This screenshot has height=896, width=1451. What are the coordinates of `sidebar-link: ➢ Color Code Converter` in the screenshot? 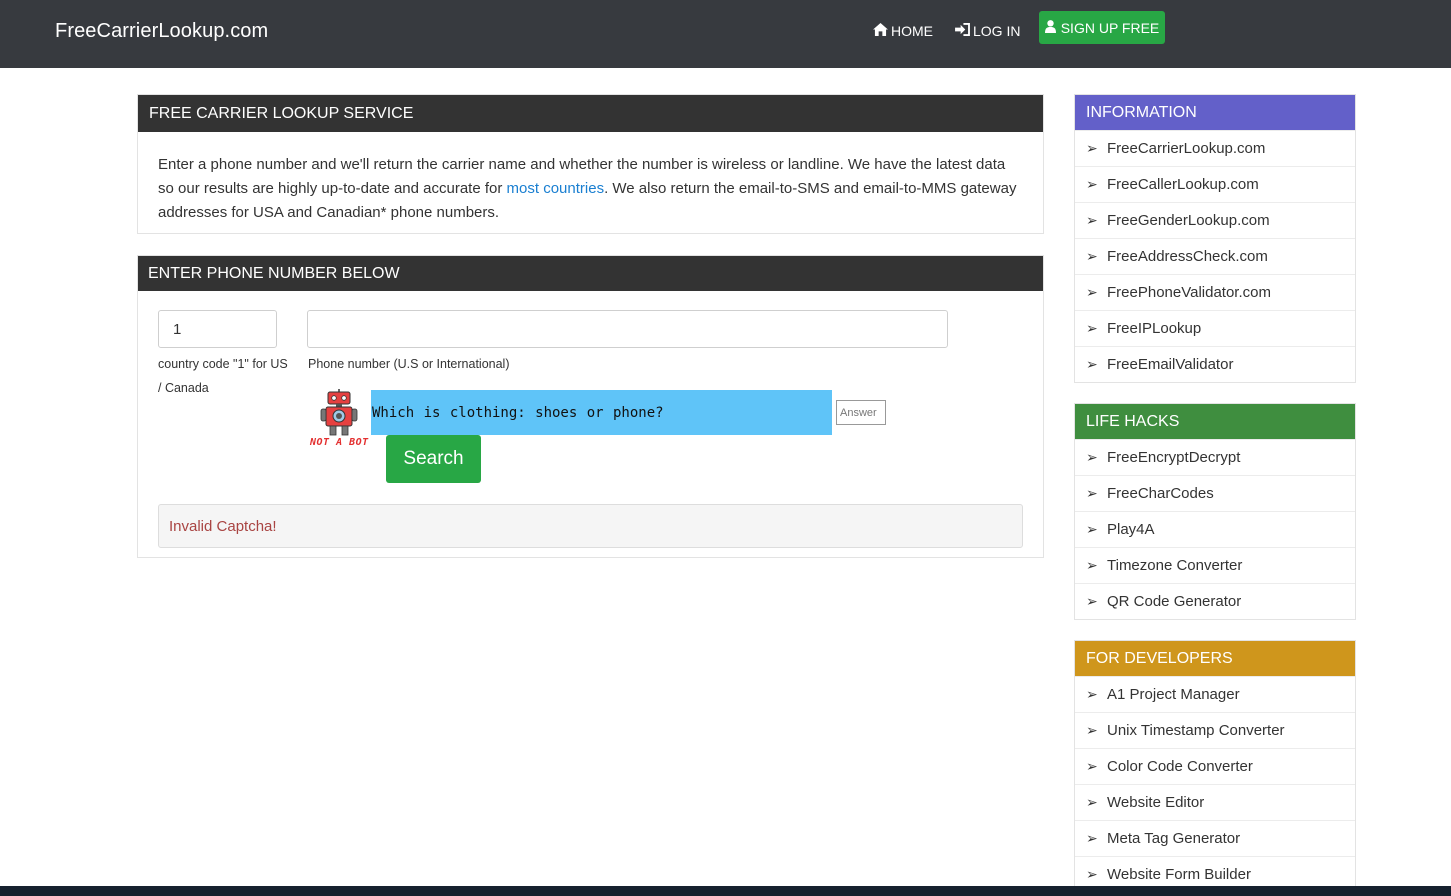 It's located at (1215, 766).